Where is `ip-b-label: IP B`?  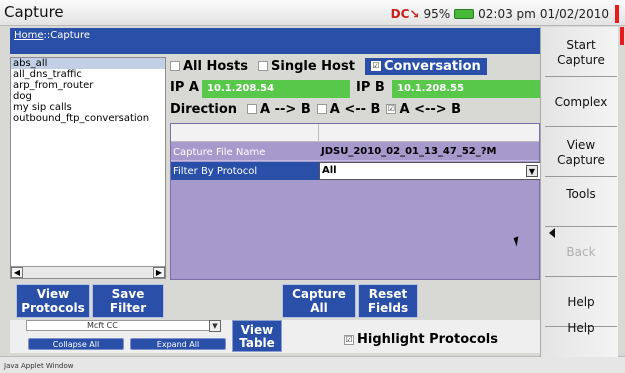 ip-b-label: IP B is located at coordinates (370, 87).